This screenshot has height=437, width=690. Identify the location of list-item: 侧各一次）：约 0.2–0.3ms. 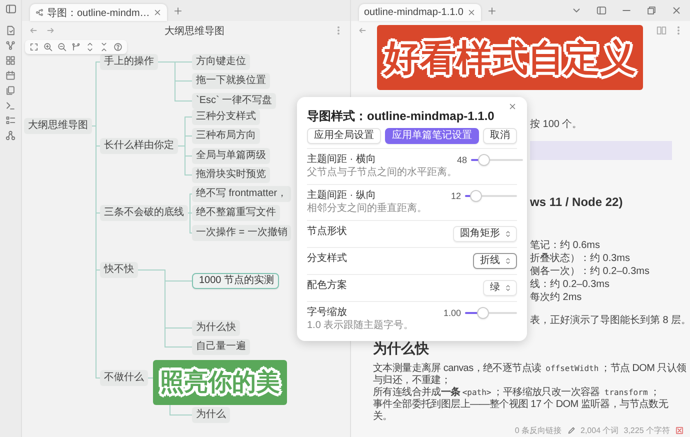
(590, 271).